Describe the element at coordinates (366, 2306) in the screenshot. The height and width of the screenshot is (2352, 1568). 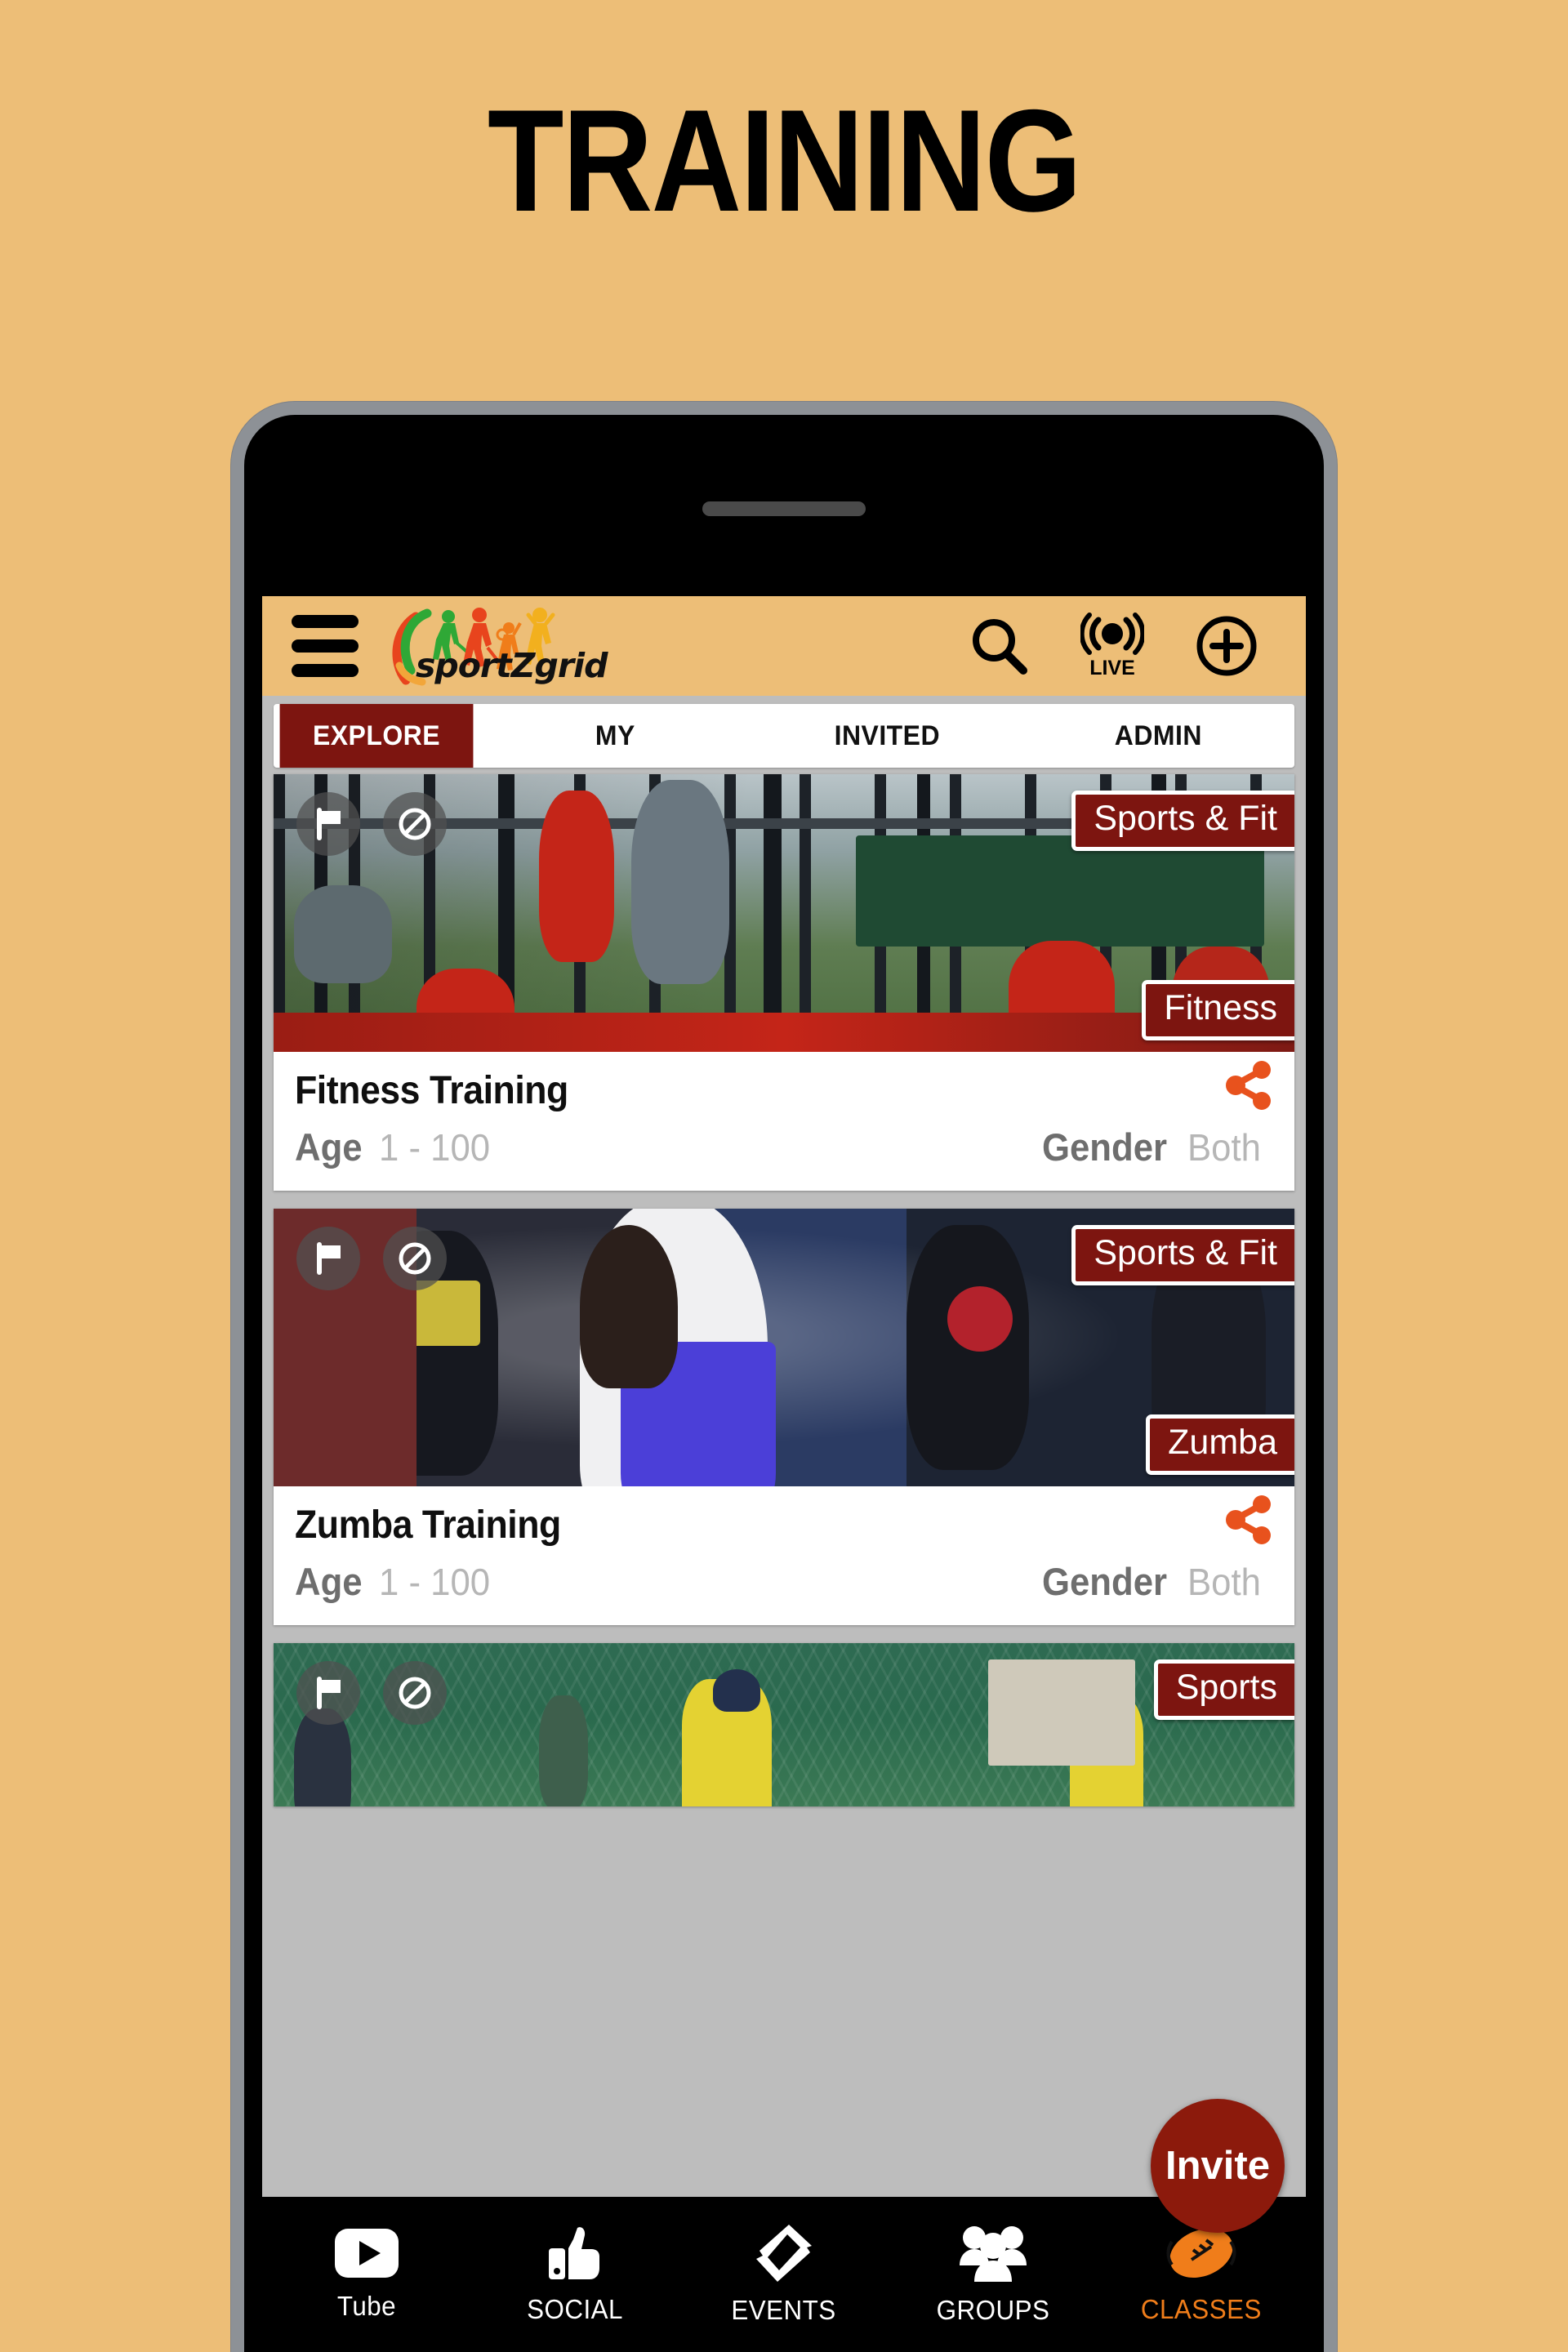
I see `nav-label: Tube` at that location.